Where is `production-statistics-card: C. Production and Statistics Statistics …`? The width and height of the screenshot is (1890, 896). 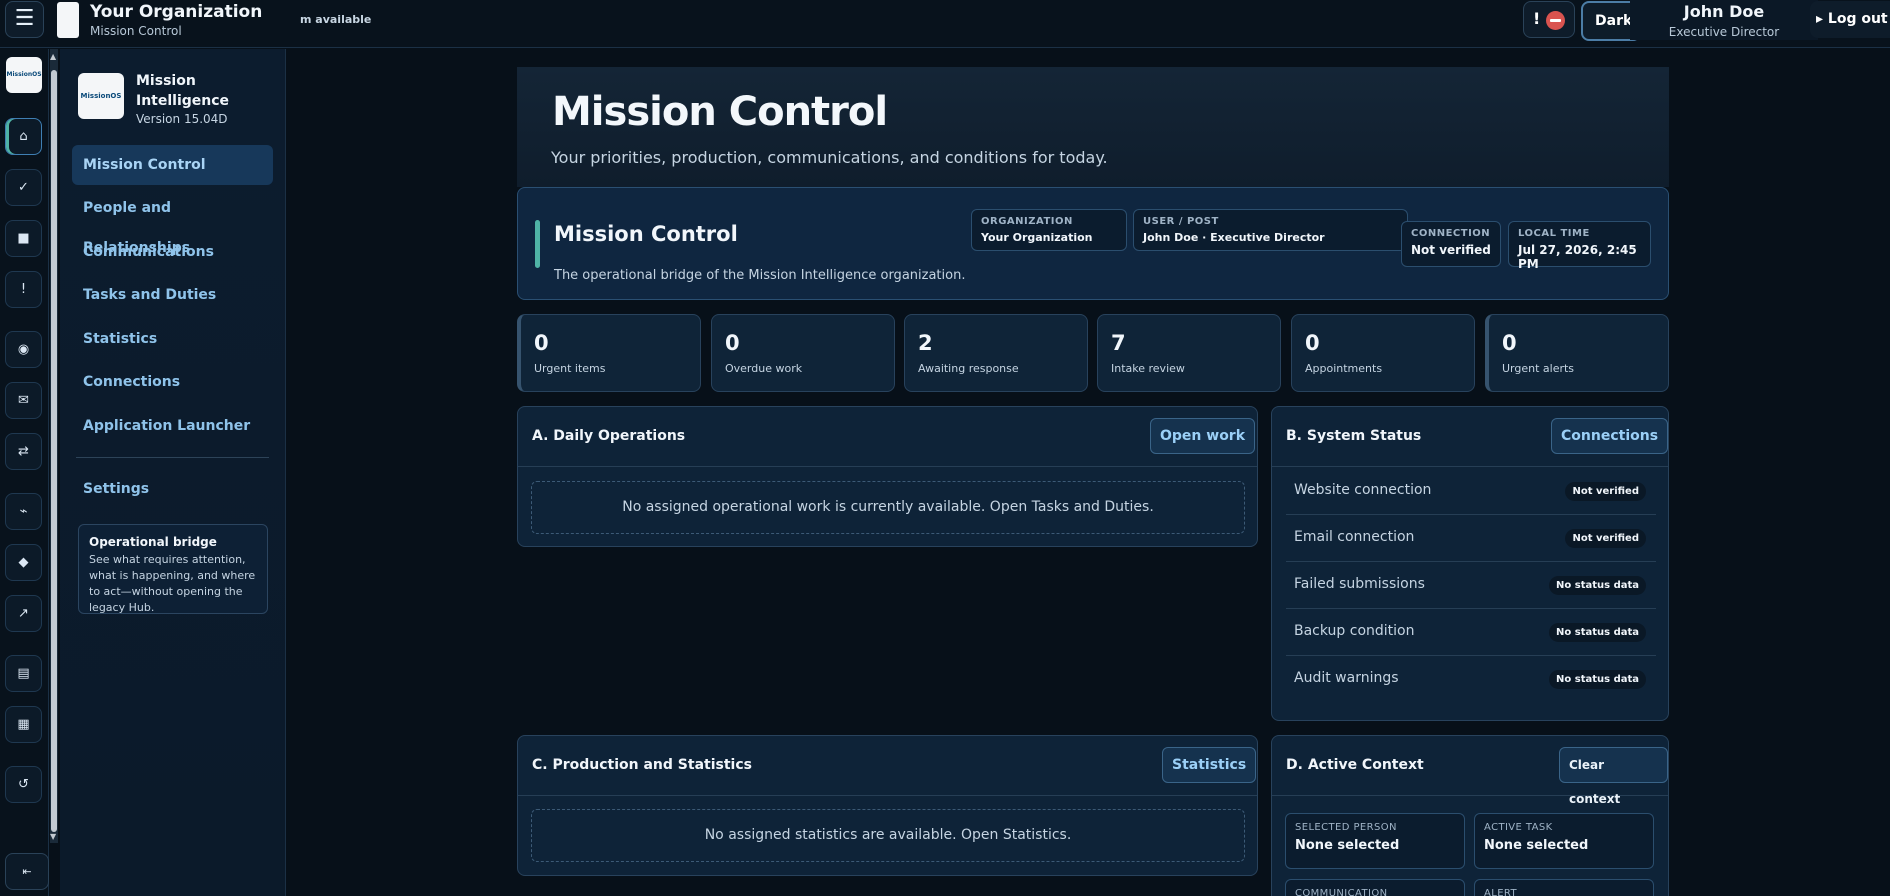
production-statistics-card: C. Production and Statistics Statistics … is located at coordinates (887, 805).